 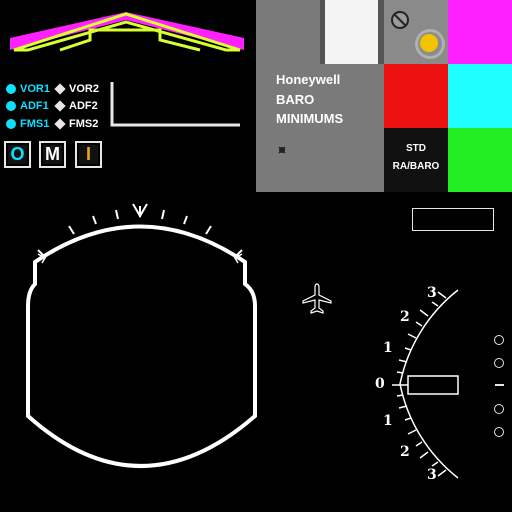 I want to click on gs-scale-lower-1: 1, so click(x=388, y=421).